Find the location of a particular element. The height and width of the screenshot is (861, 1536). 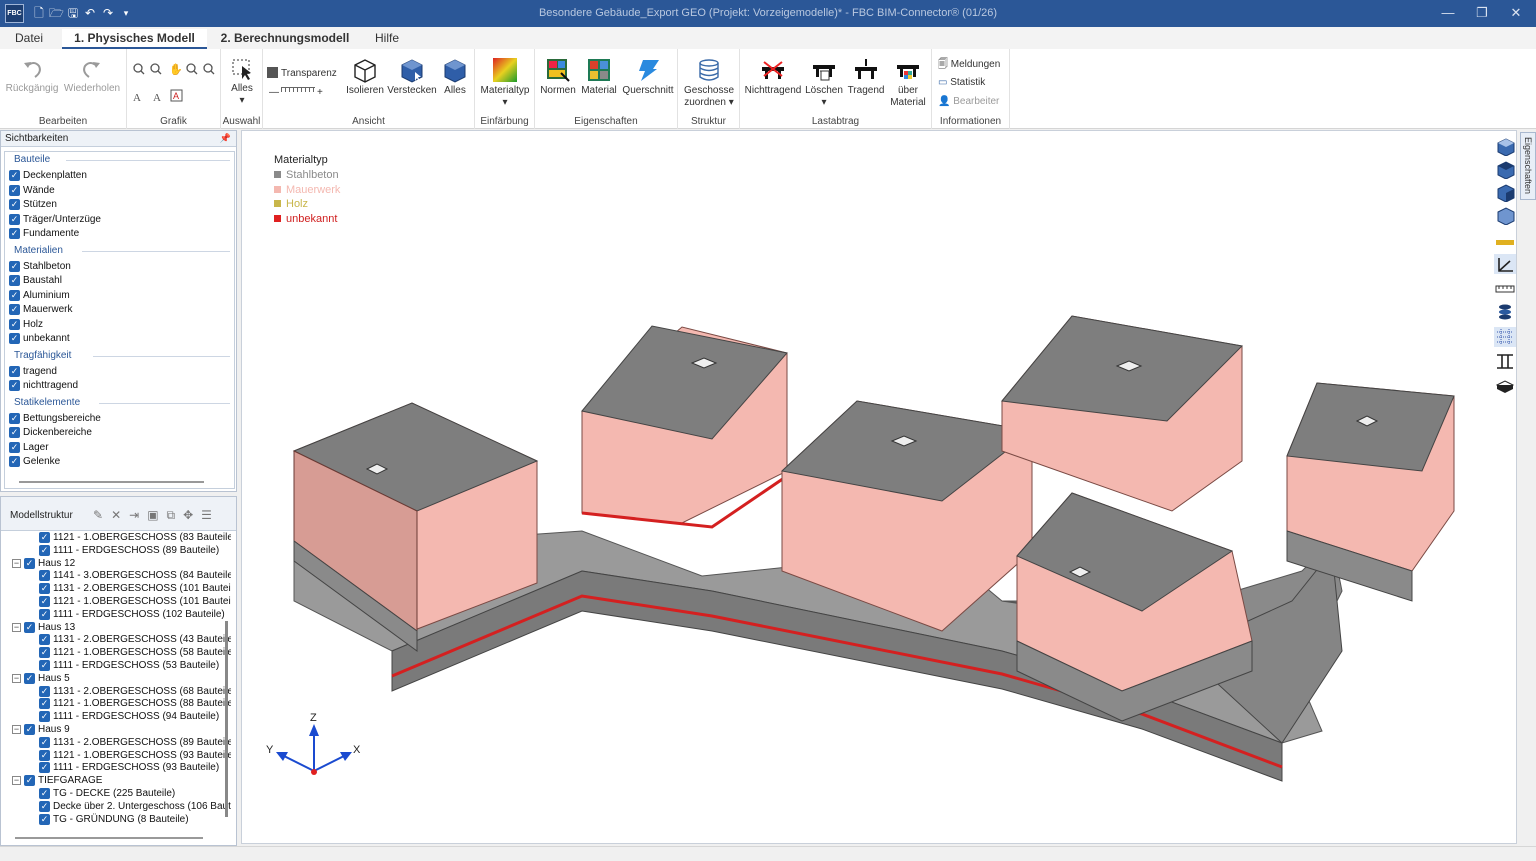

tree-row: ✓ TG - GRÜNDUNG (8 Bauteile) is located at coordinates (115, 819).